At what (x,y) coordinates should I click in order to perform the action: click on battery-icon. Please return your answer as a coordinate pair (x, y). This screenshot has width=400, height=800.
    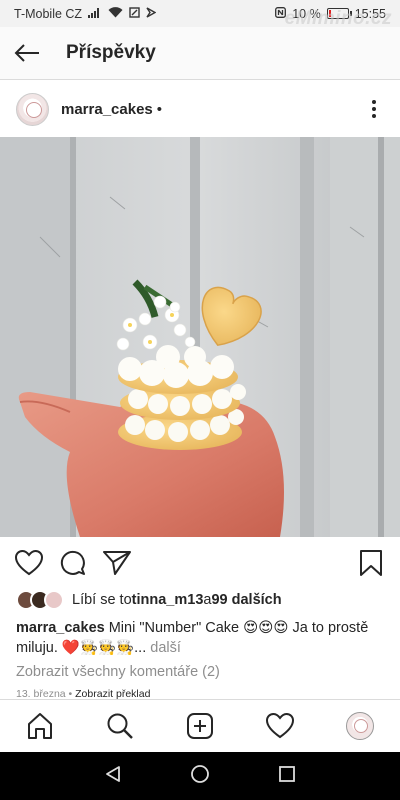
    Looking at the image, I should click on (339, 13).